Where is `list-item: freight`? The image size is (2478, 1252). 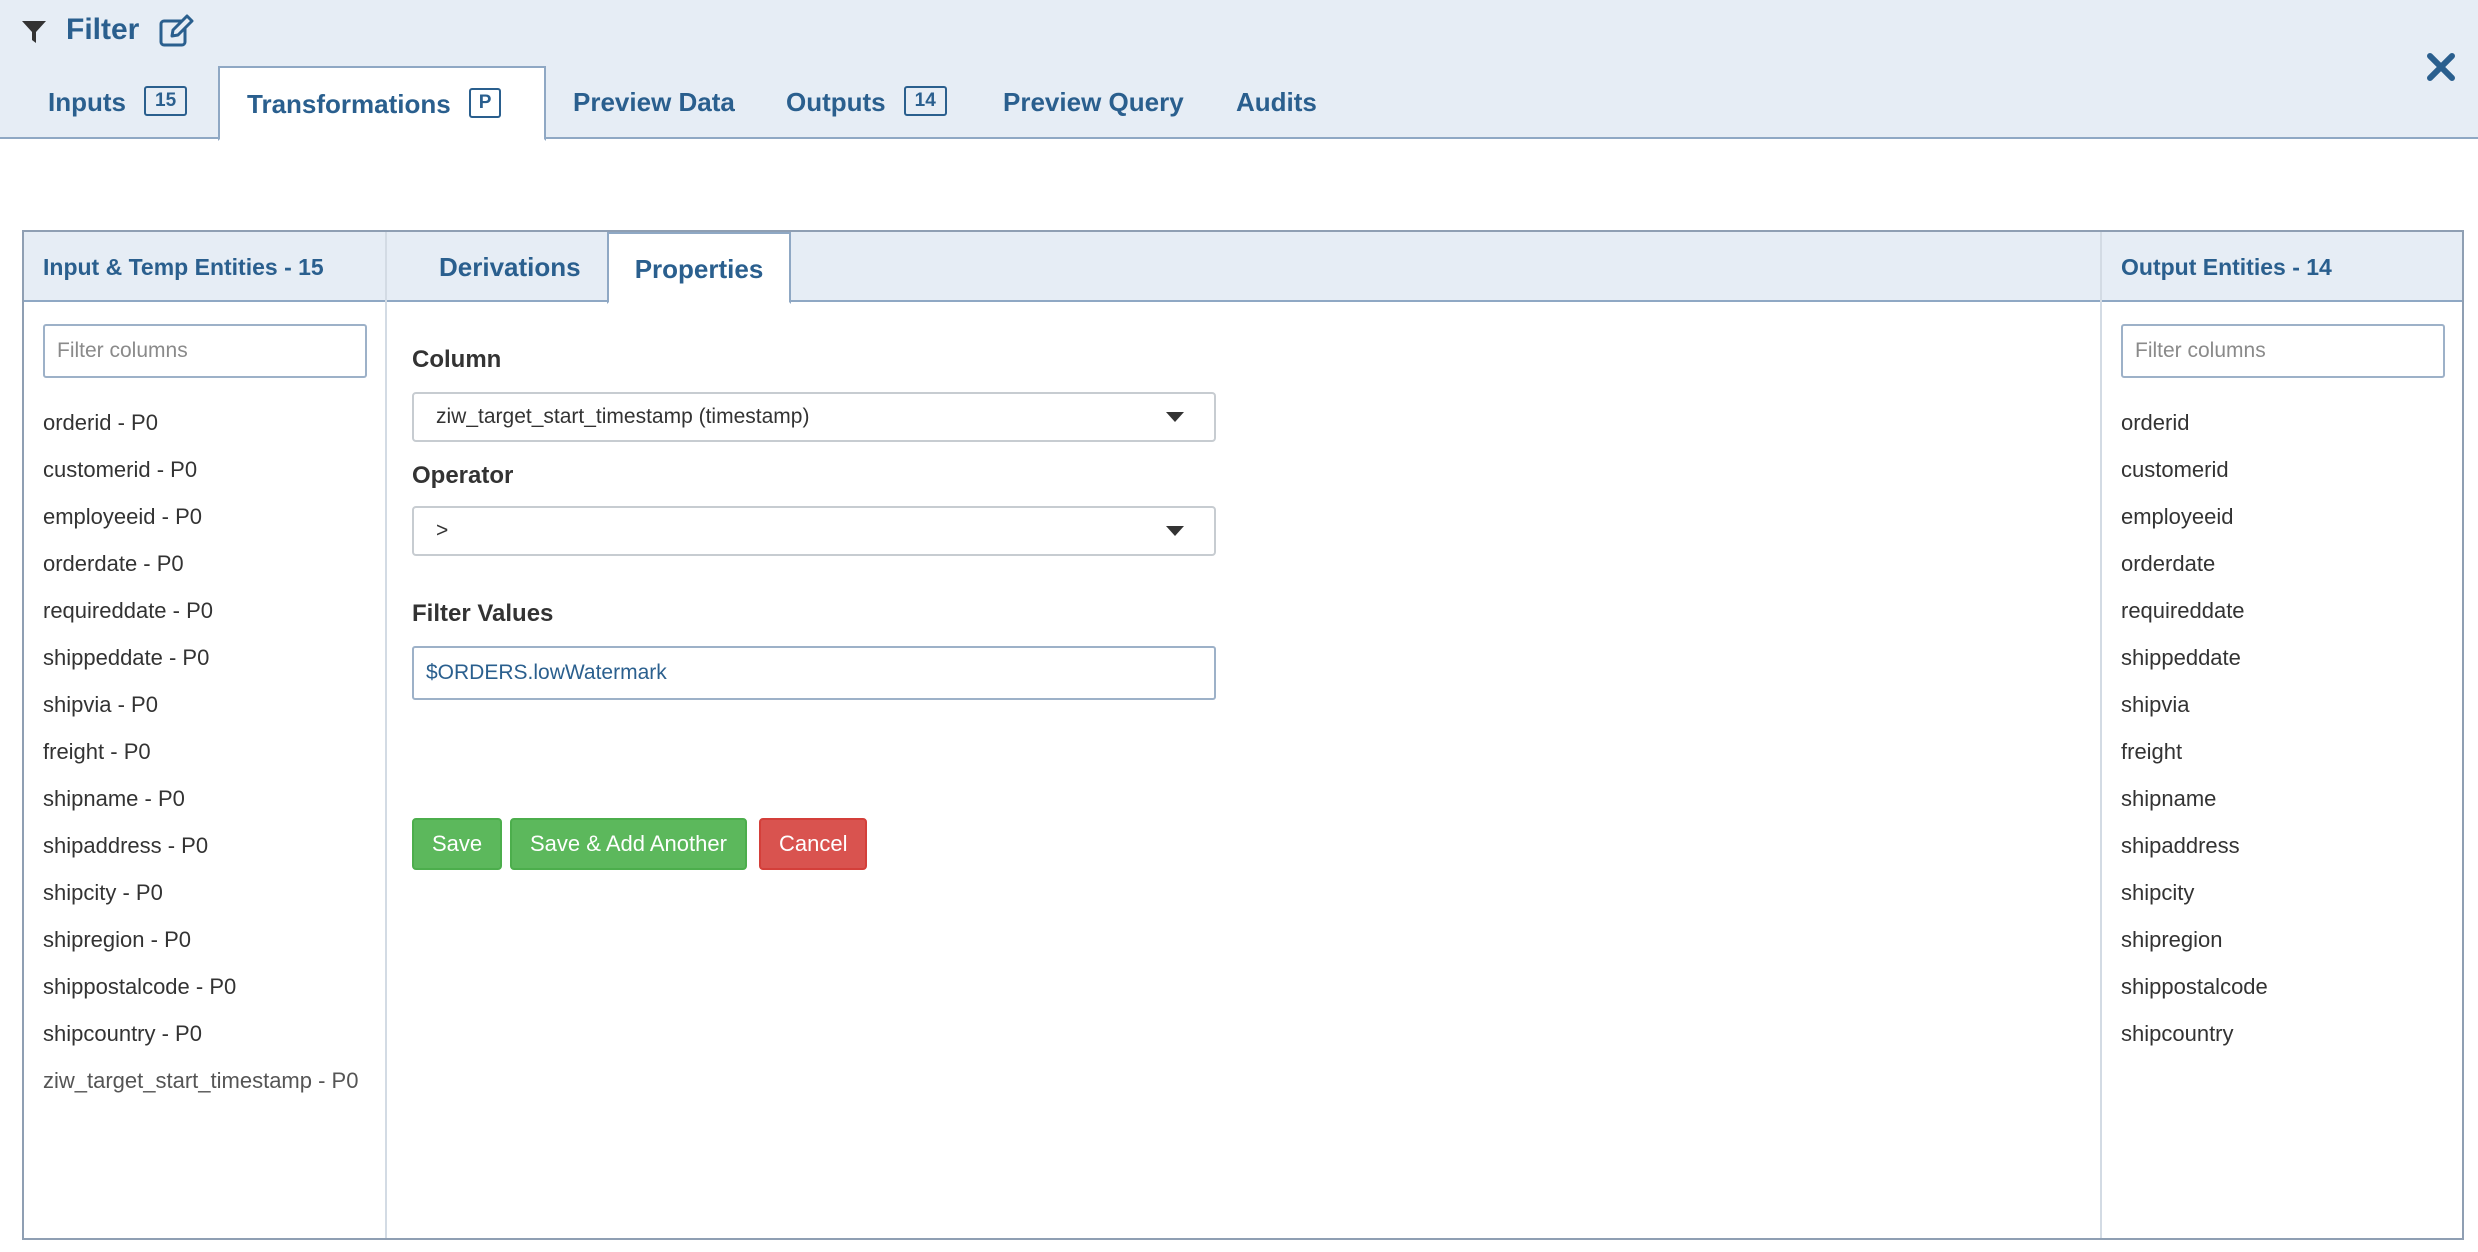 list-item: freight is located at coordinates (2194, 760).